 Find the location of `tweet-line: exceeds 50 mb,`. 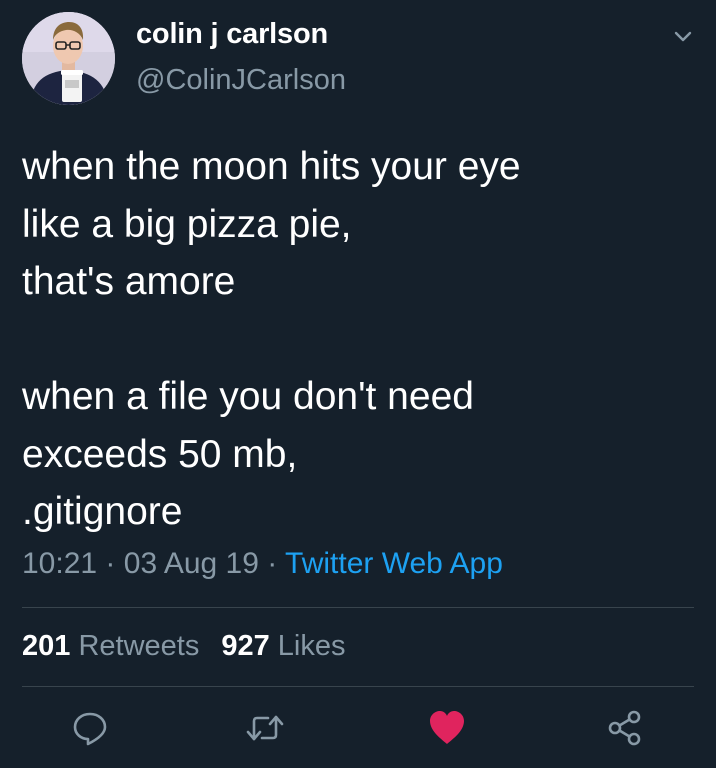

tweet-line: exceeds 50 mb, is located at coordinates (160, 454).